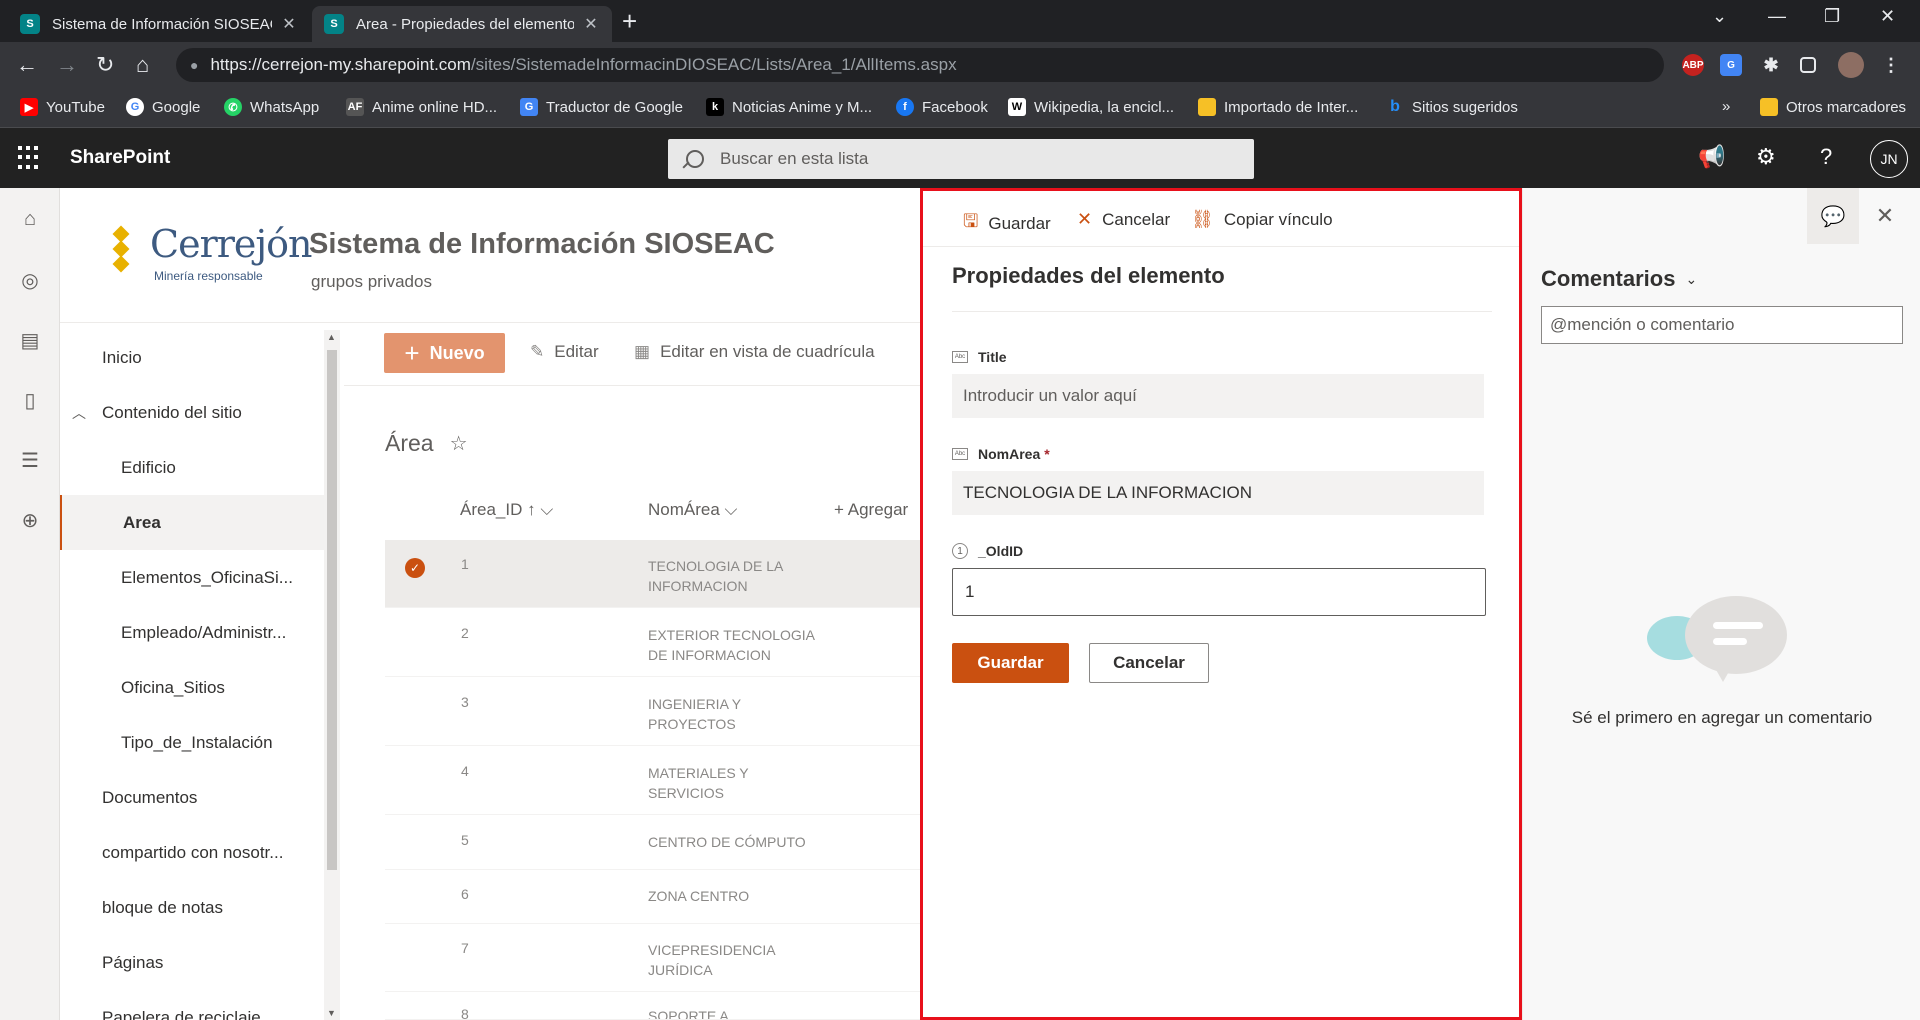 Image resolution: width=1920 pixels, height=1020 pixels. What do you see at coordinates (30, 340) in the screenshot?
I see `news-icon: ▤` at bounding box center [30, 340].